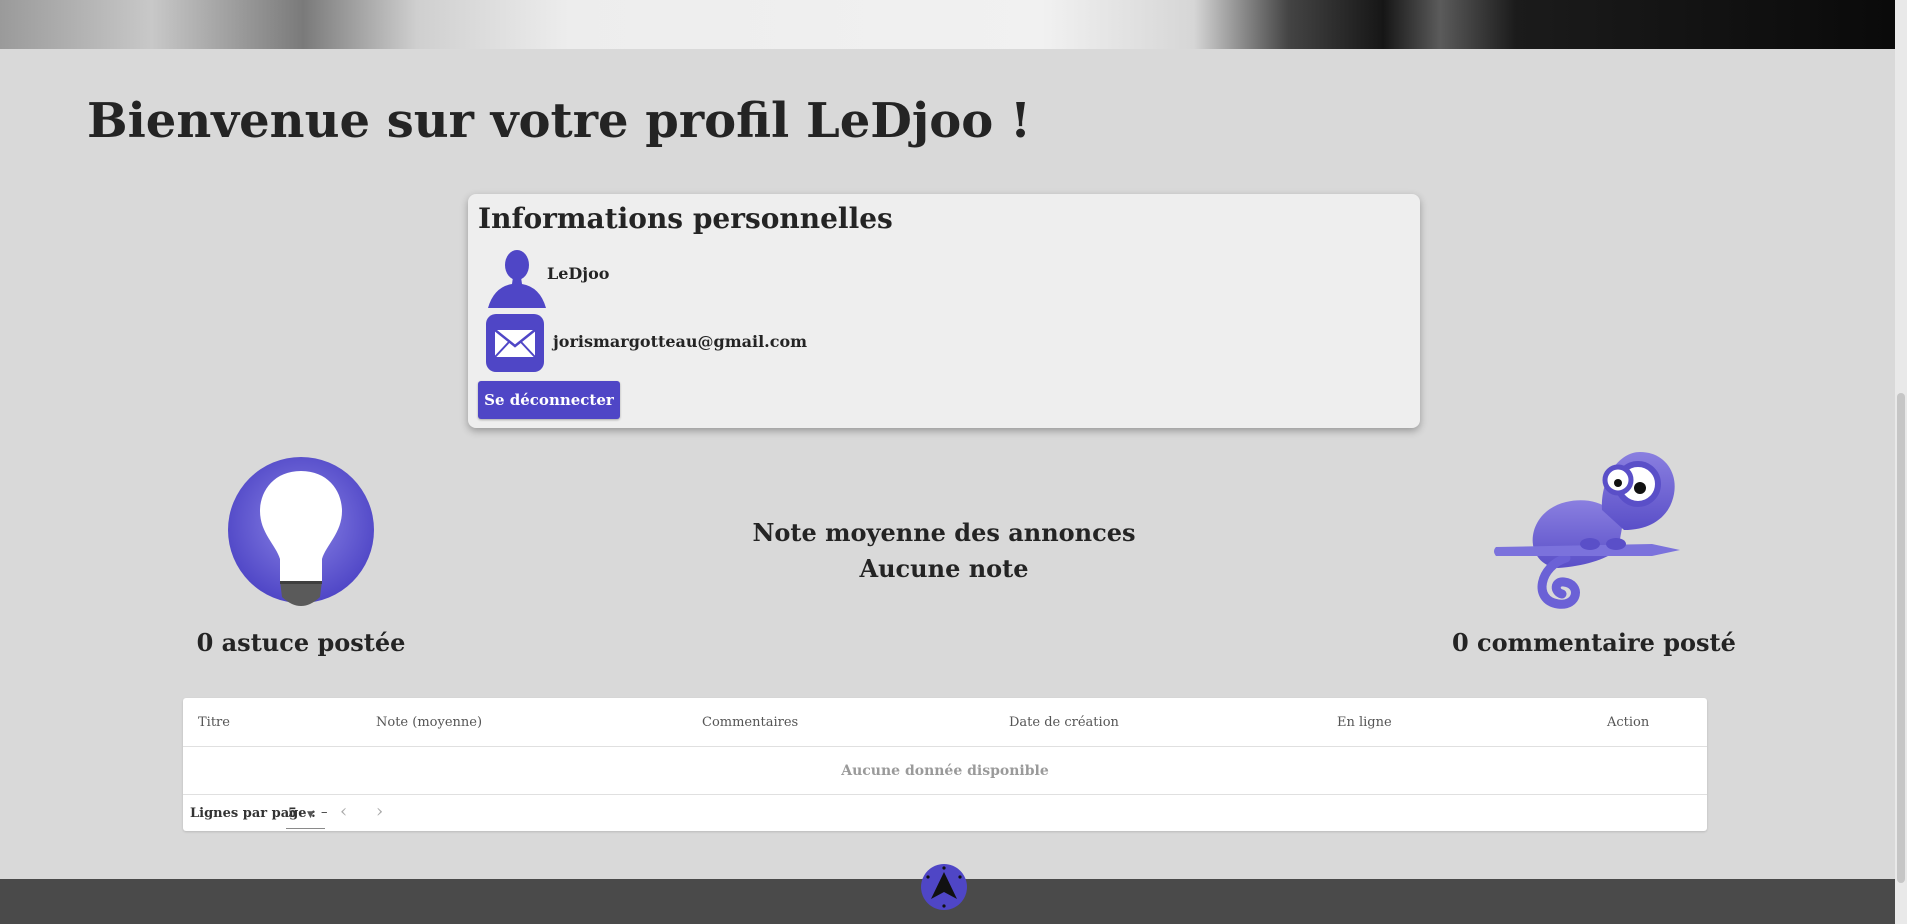 Image resolution: width=1907 pixels, height=924 pixels. What do you see at coordinates (944, 568) in the screenshot?
I see `average-rating-value: Aucune note` at bounding box center [944, 568].